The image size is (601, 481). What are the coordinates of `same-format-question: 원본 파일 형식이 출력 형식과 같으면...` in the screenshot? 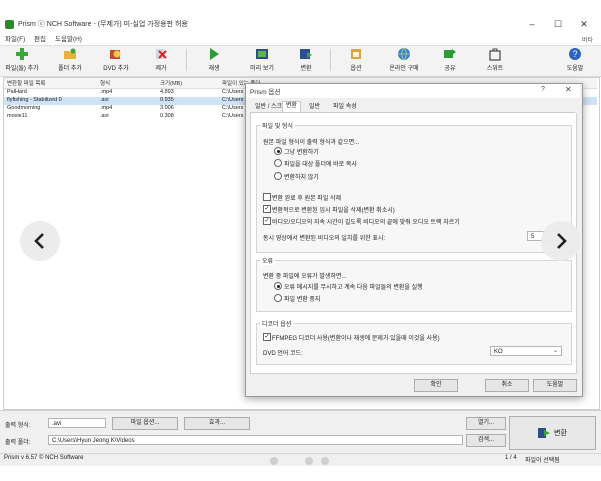 It's located at (311, 143).